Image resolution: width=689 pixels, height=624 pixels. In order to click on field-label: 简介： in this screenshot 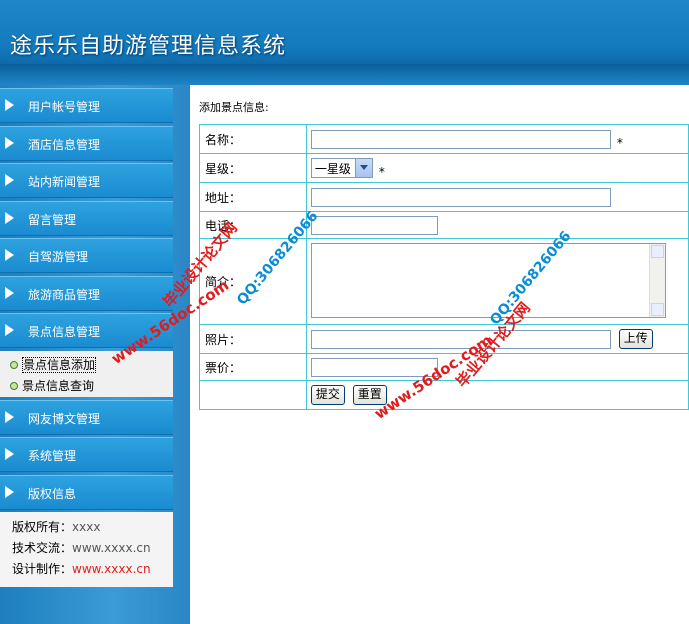, I will do `click(253, 281)`.